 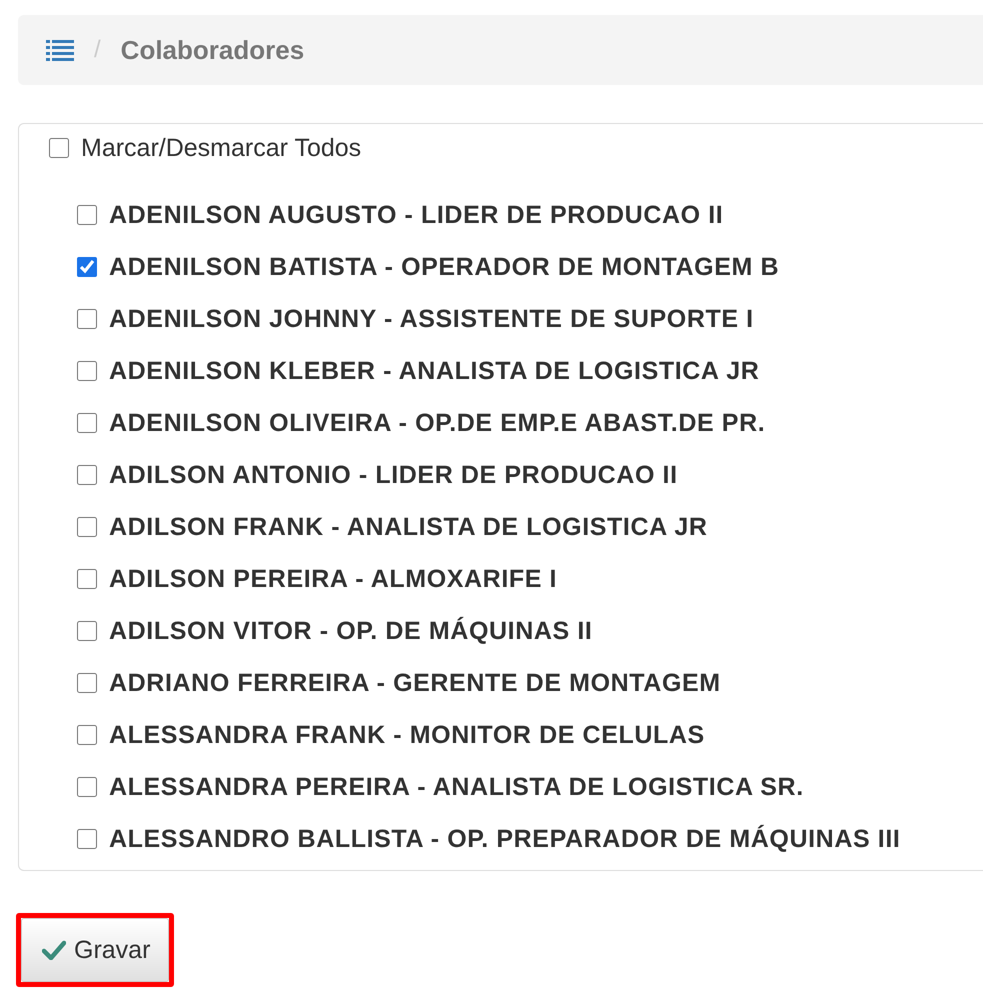 What do you see at coordinates (333, 579) in the screenshot?
I see `employee-label: ADILSON PEREIRA - ALMOXARIFE I` at bounding box center [333, 579].